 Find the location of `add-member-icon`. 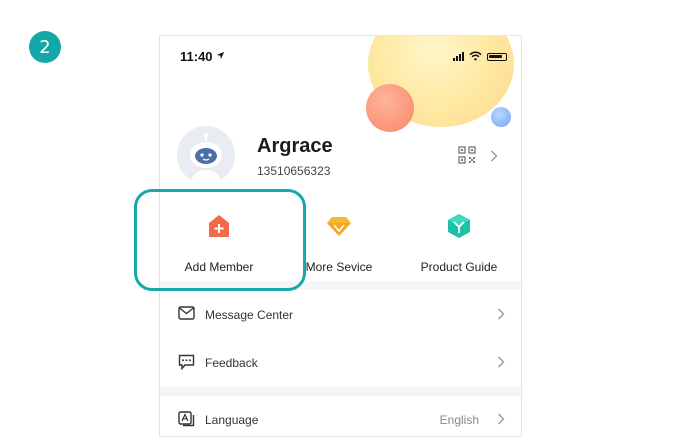

add-member-icon is located at coordinates (219, 226).